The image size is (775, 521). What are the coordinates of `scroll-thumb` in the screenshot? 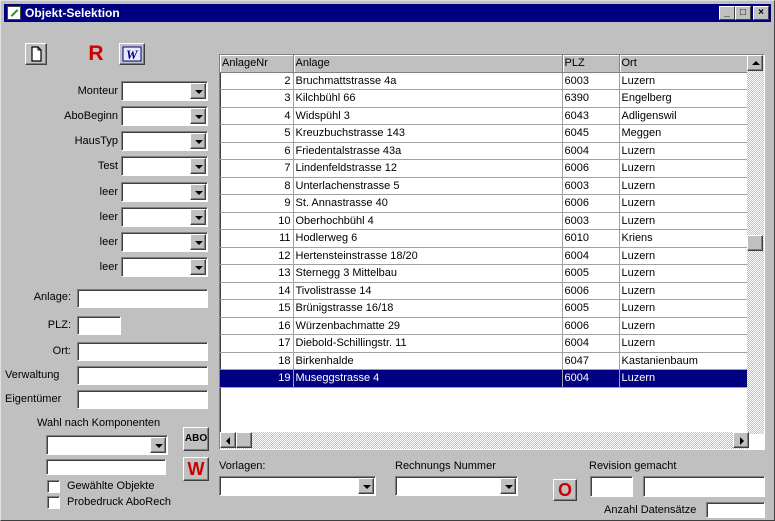 It's located at (755, 243).